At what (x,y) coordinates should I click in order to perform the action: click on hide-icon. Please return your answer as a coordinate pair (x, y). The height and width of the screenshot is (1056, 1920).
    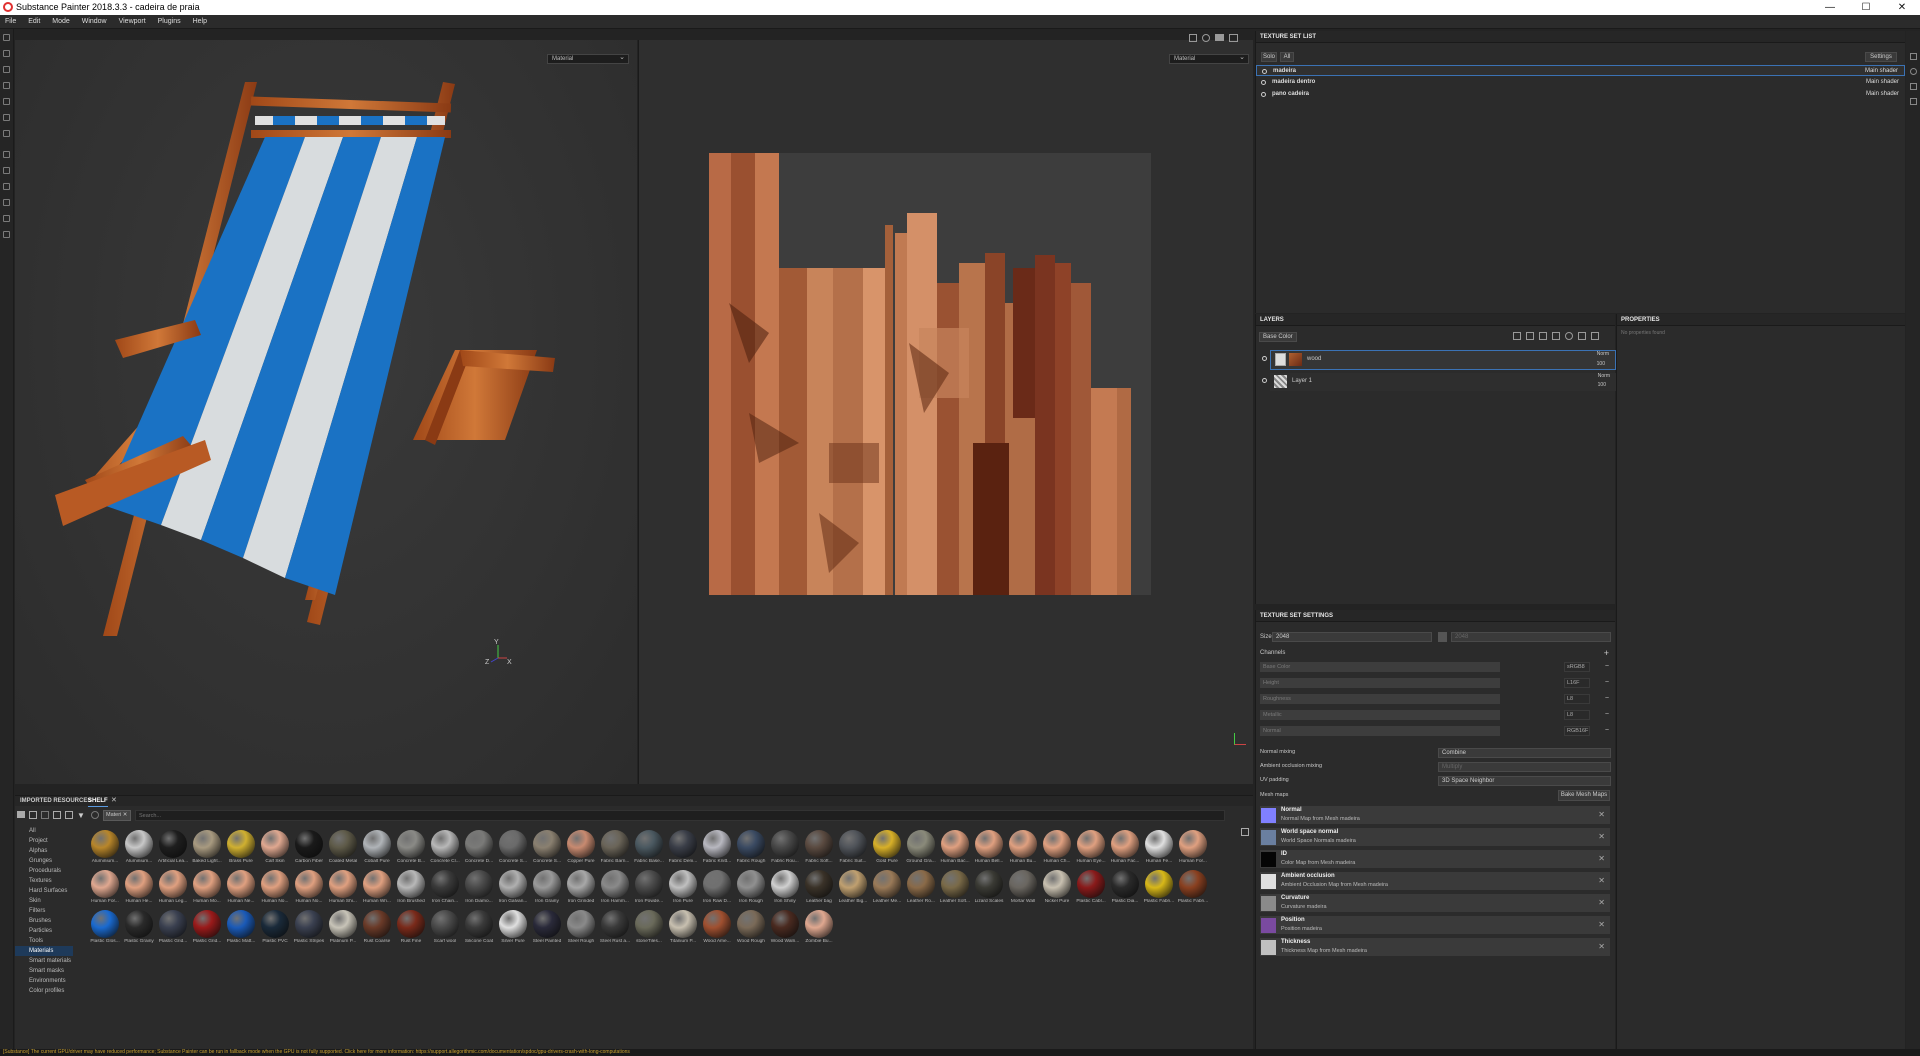
    Looking at the image, I should click on (57, 815).